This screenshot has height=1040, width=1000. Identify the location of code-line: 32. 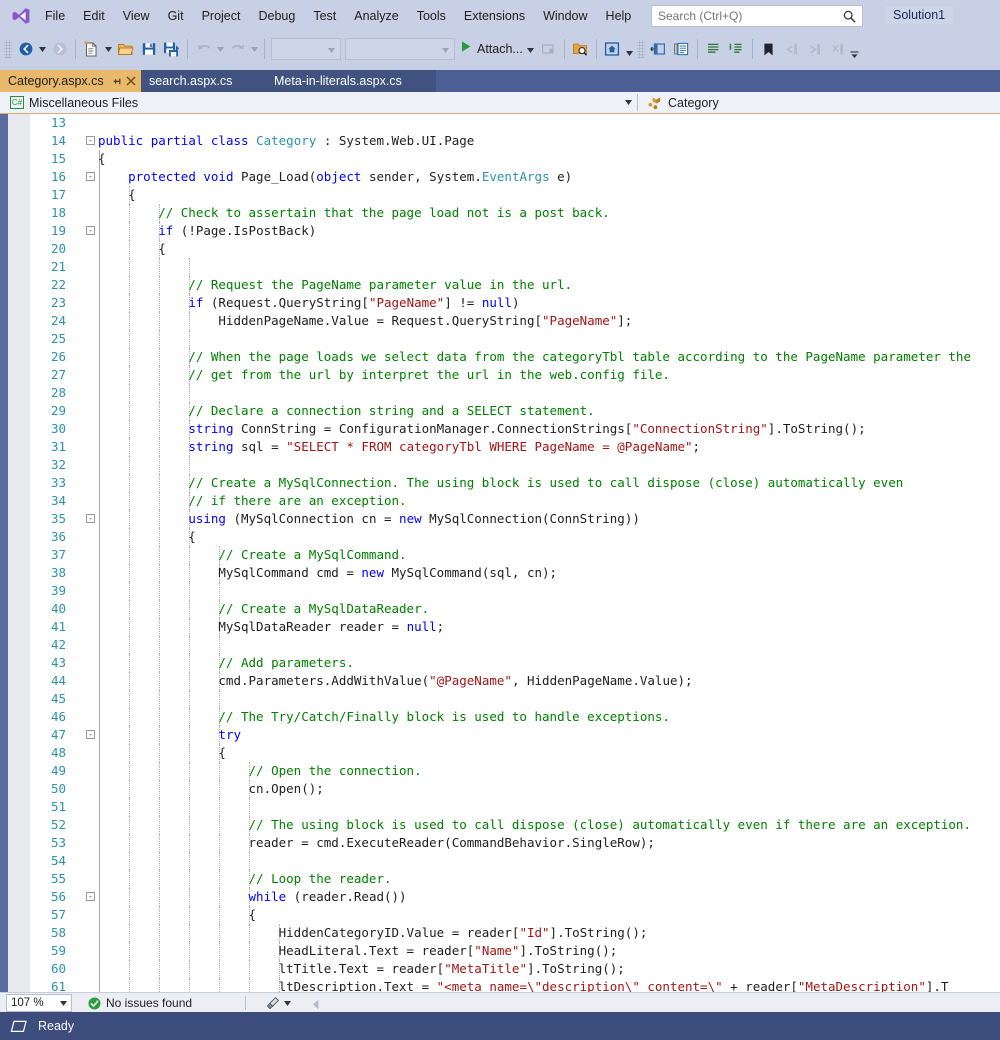
(515, 465).